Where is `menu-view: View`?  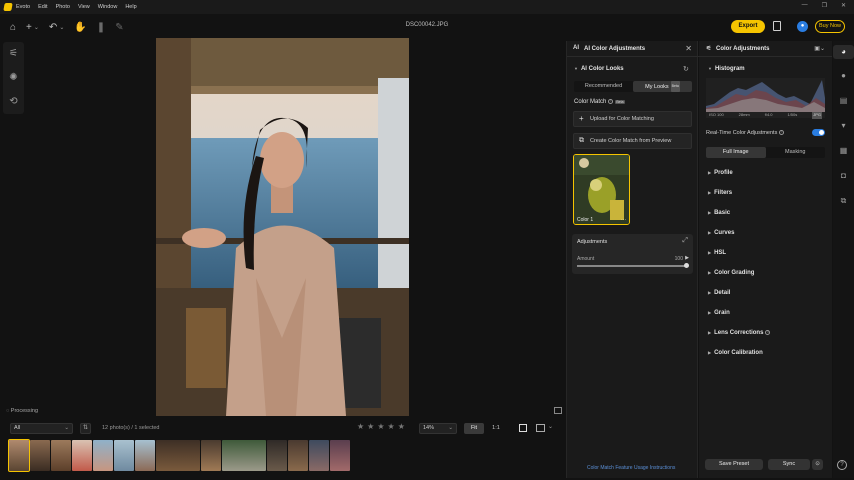 menu-view: View is located at coordinates (84, 7).